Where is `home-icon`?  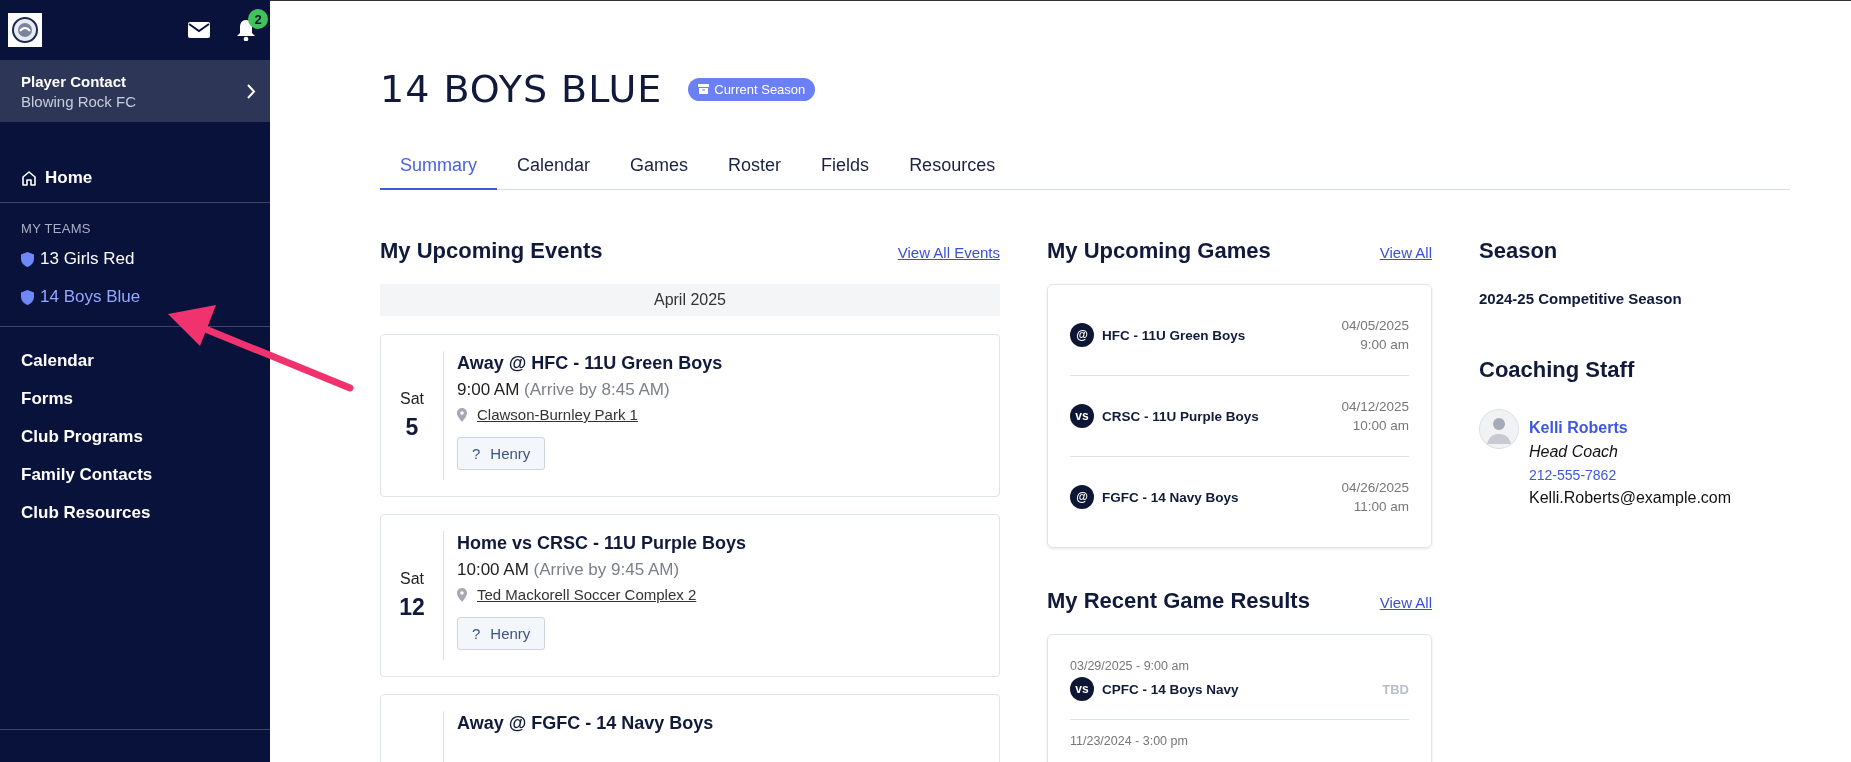
home-icon is located at coordinates (29, 178).